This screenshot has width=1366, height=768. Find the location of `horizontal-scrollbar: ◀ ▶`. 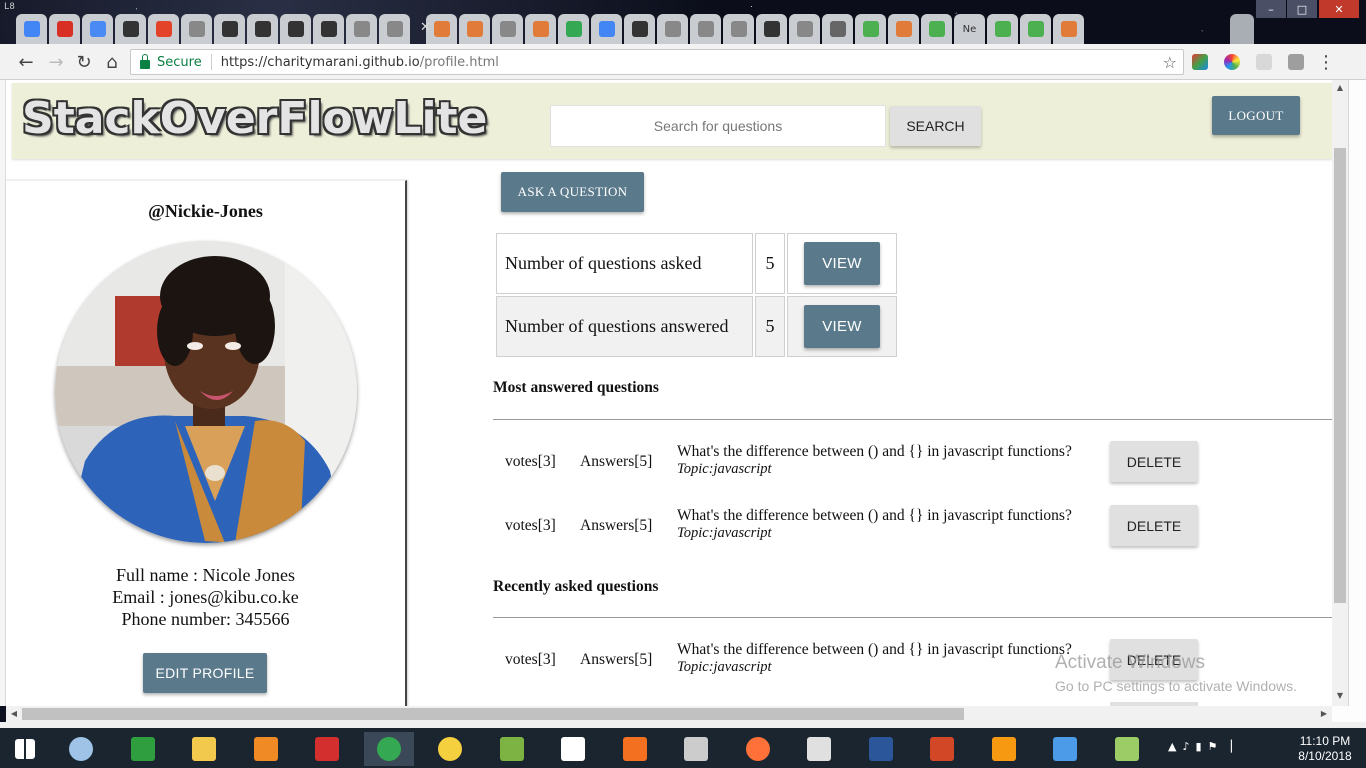

horizontal-scrollbar: ◀ ▶ is located at coordinates (669, 714).